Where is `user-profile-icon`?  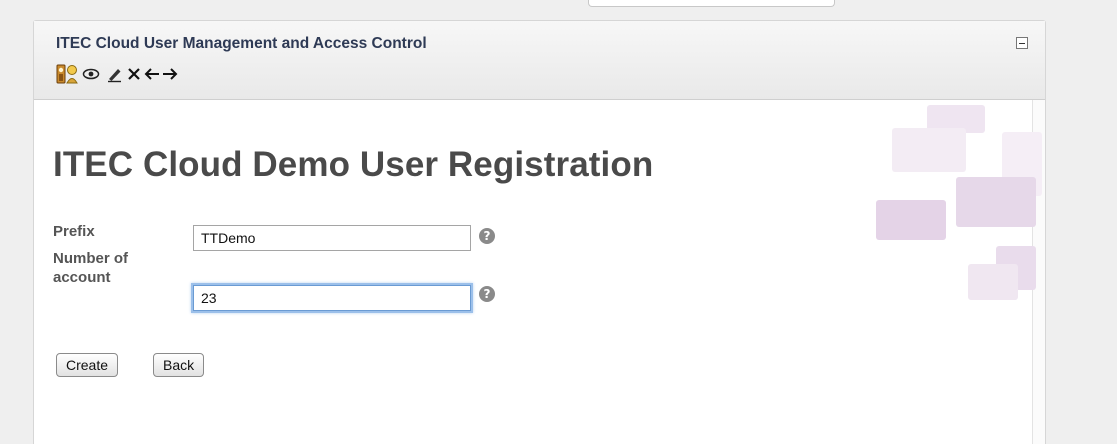 user-profile-icon is located at coordinates (68, 74).